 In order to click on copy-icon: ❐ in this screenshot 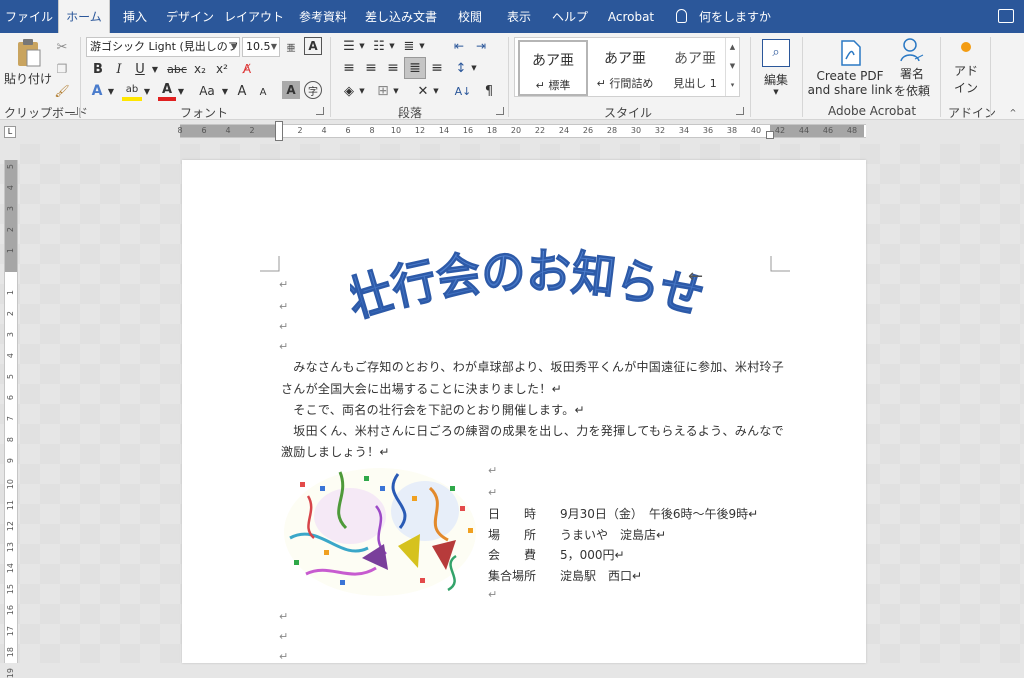, I will do `click(62, 69)`.